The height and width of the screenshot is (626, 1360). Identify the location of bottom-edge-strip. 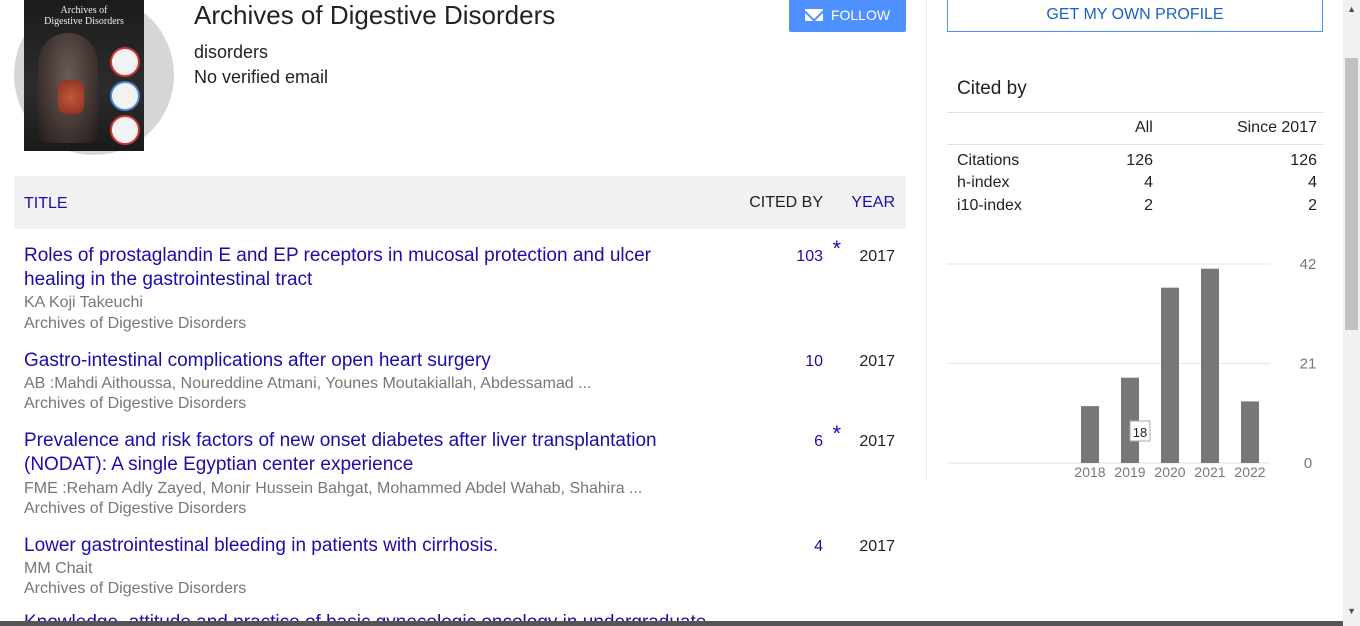
(671, 623).